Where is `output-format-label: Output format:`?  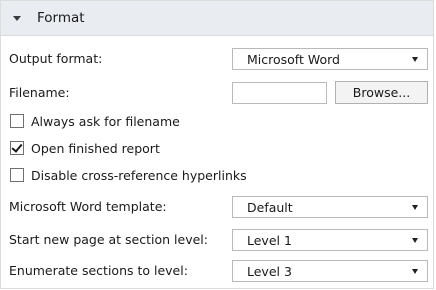
output-format-label: Output format: is located at coordinates (56, 58).